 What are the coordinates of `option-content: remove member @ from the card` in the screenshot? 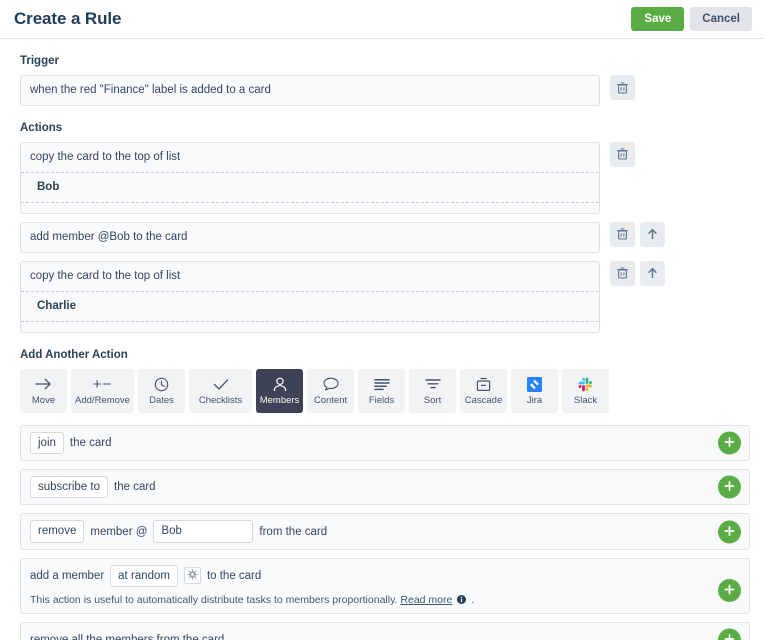 It's located at (384, 531).